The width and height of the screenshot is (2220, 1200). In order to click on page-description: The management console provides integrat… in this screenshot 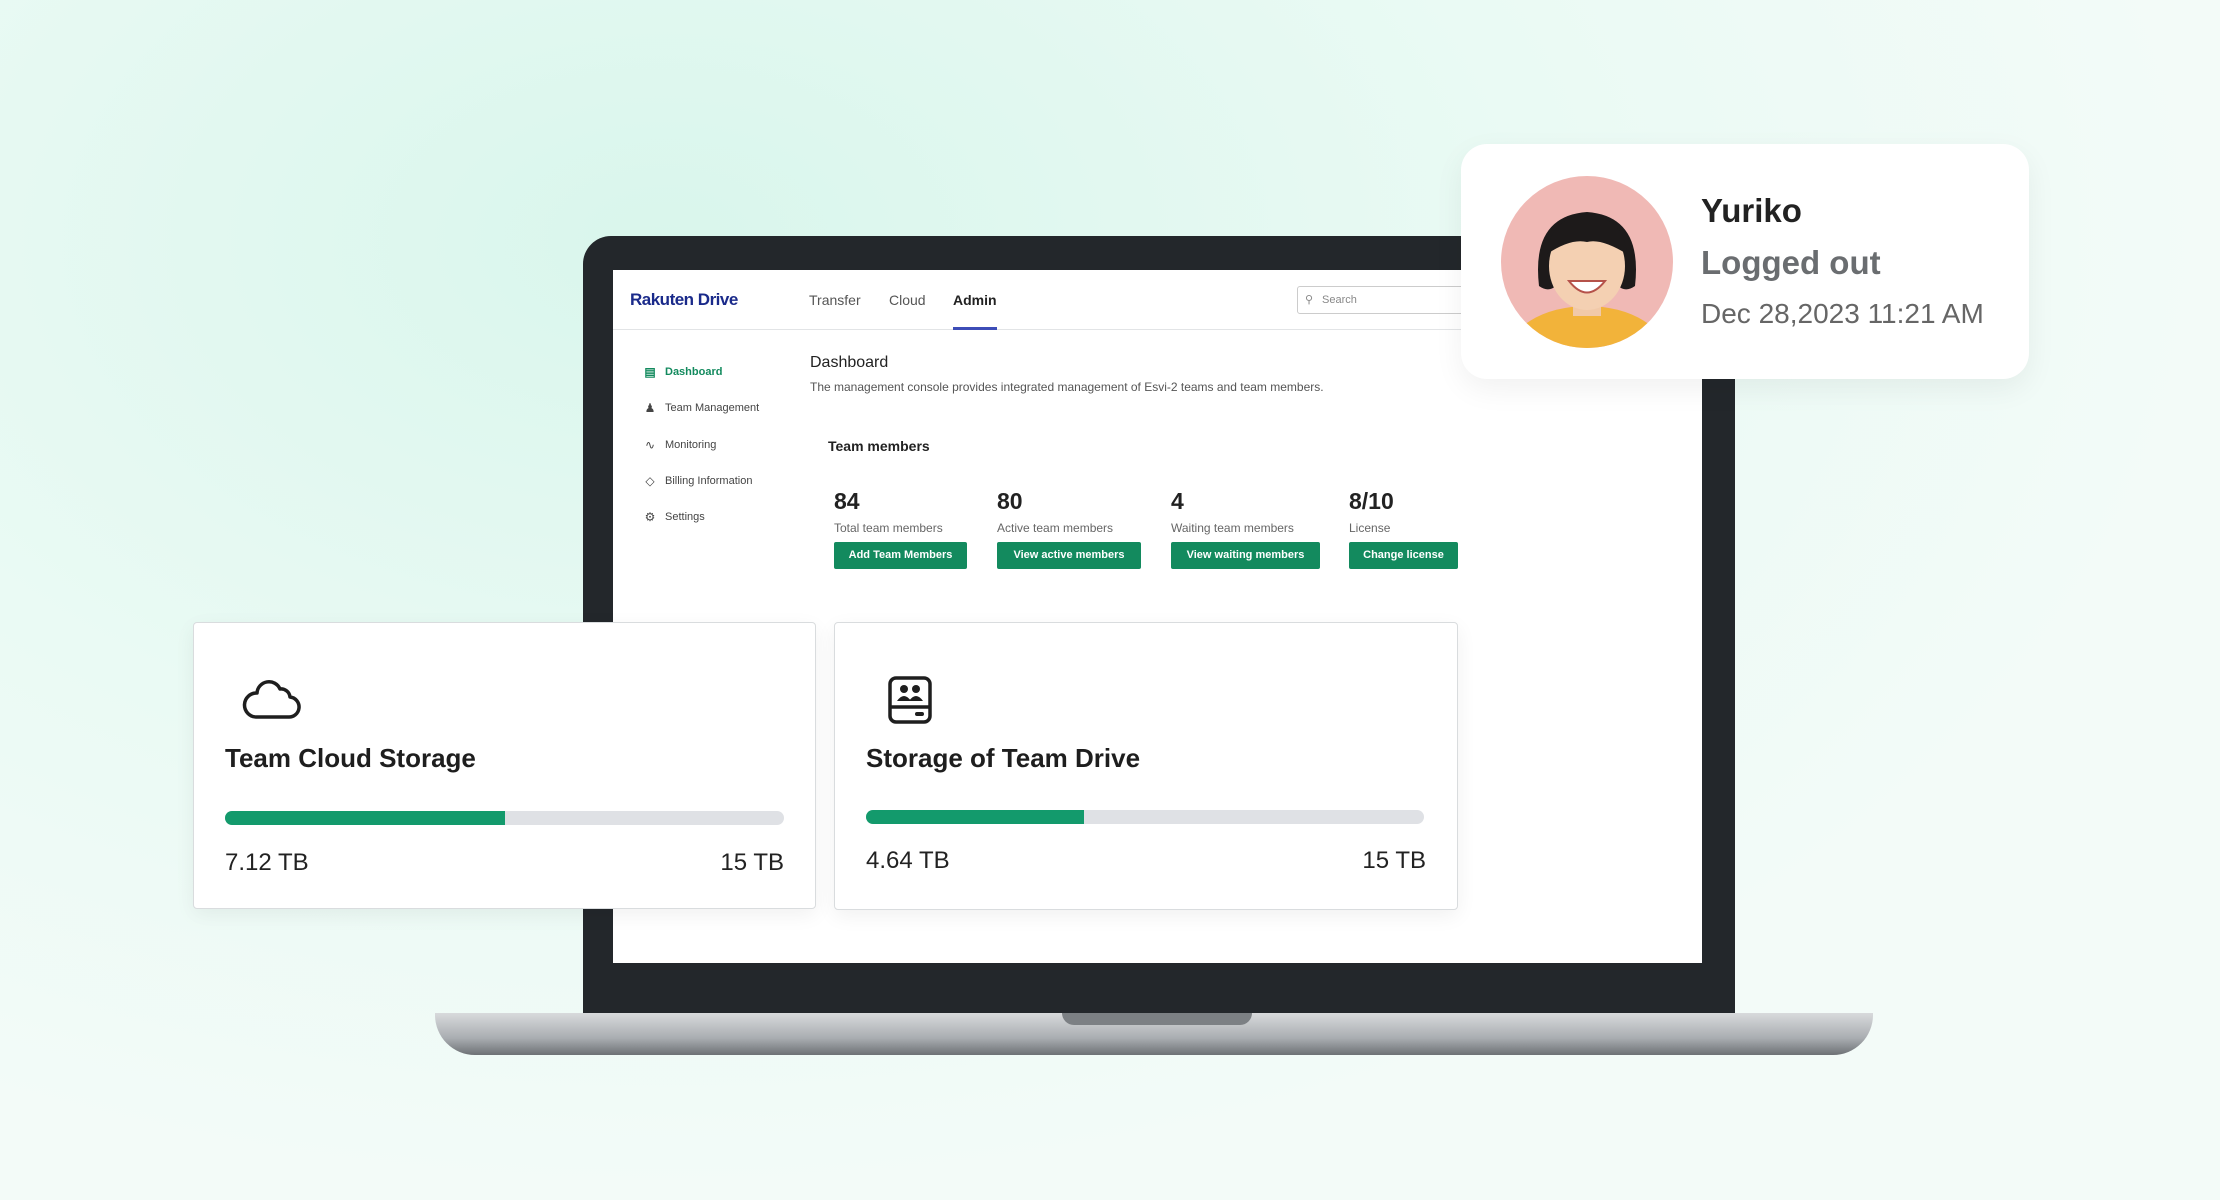, I will do `click(1067, 387)`.